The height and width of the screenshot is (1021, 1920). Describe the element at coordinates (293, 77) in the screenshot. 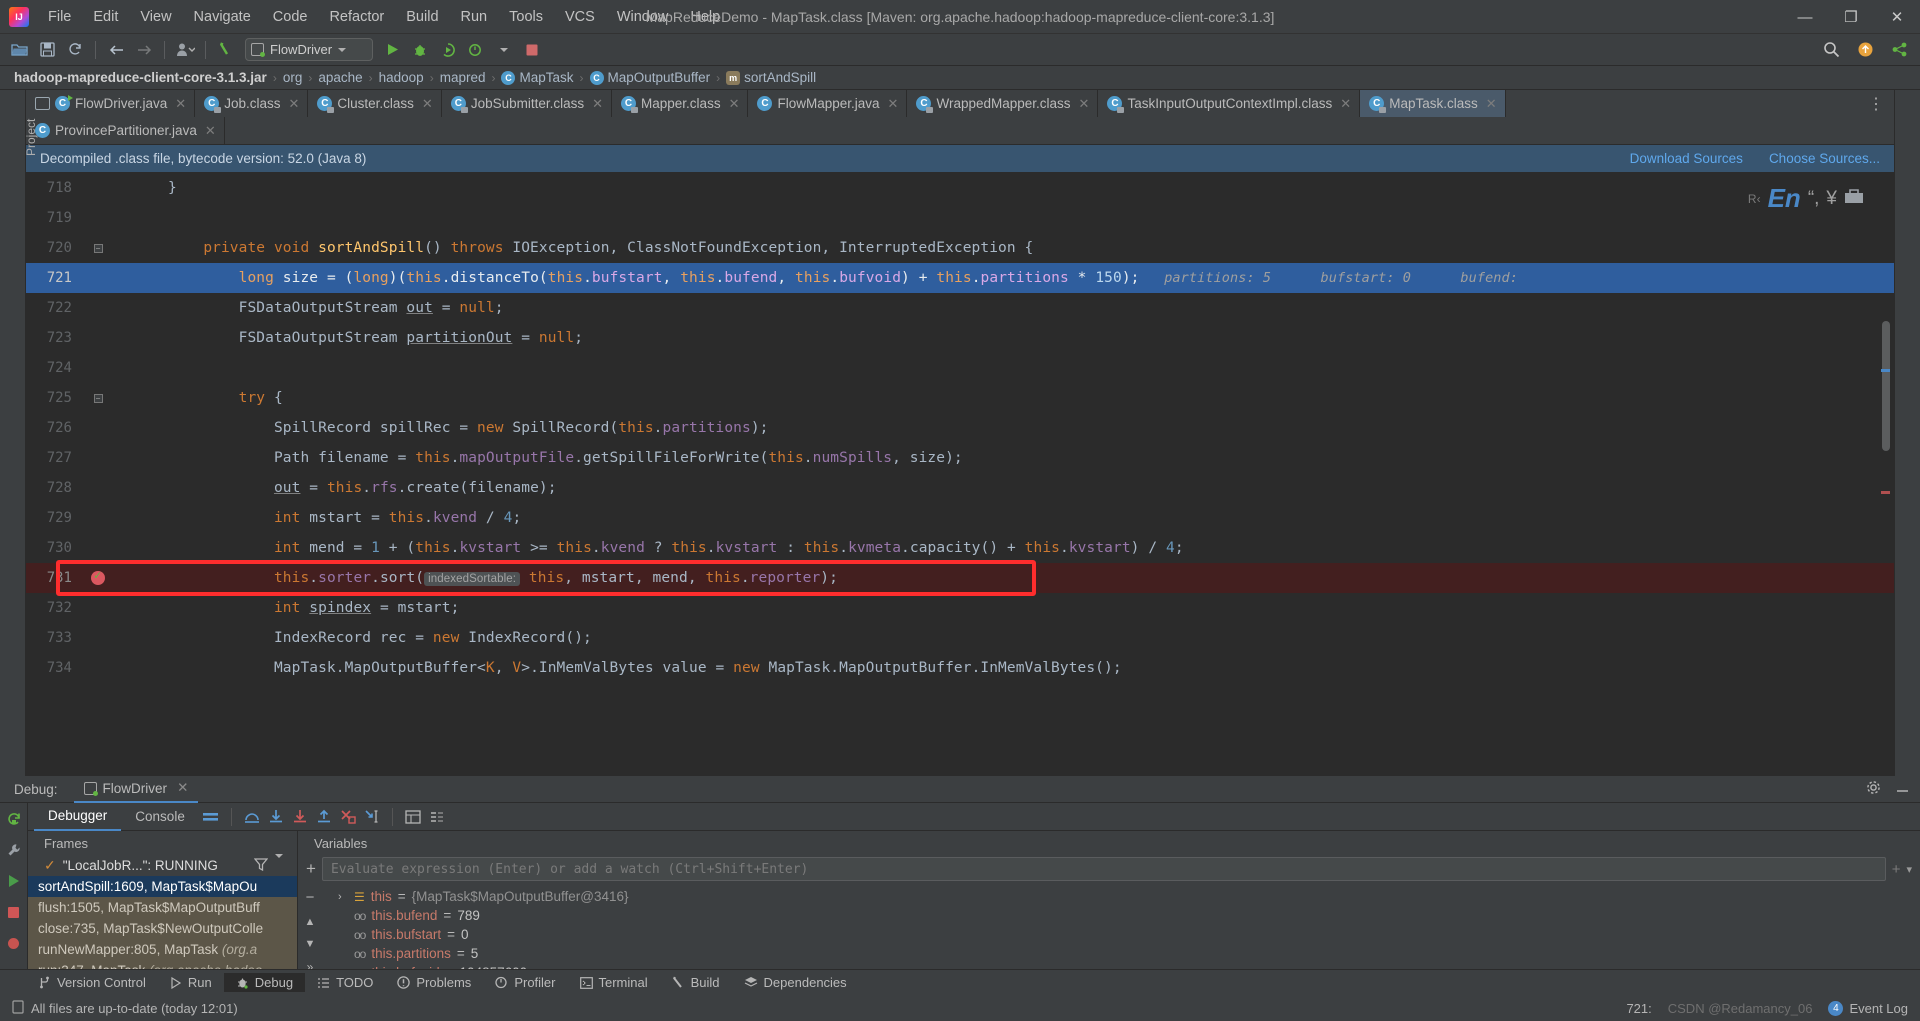

I see `breadcrumb-item-org: org` at that location.